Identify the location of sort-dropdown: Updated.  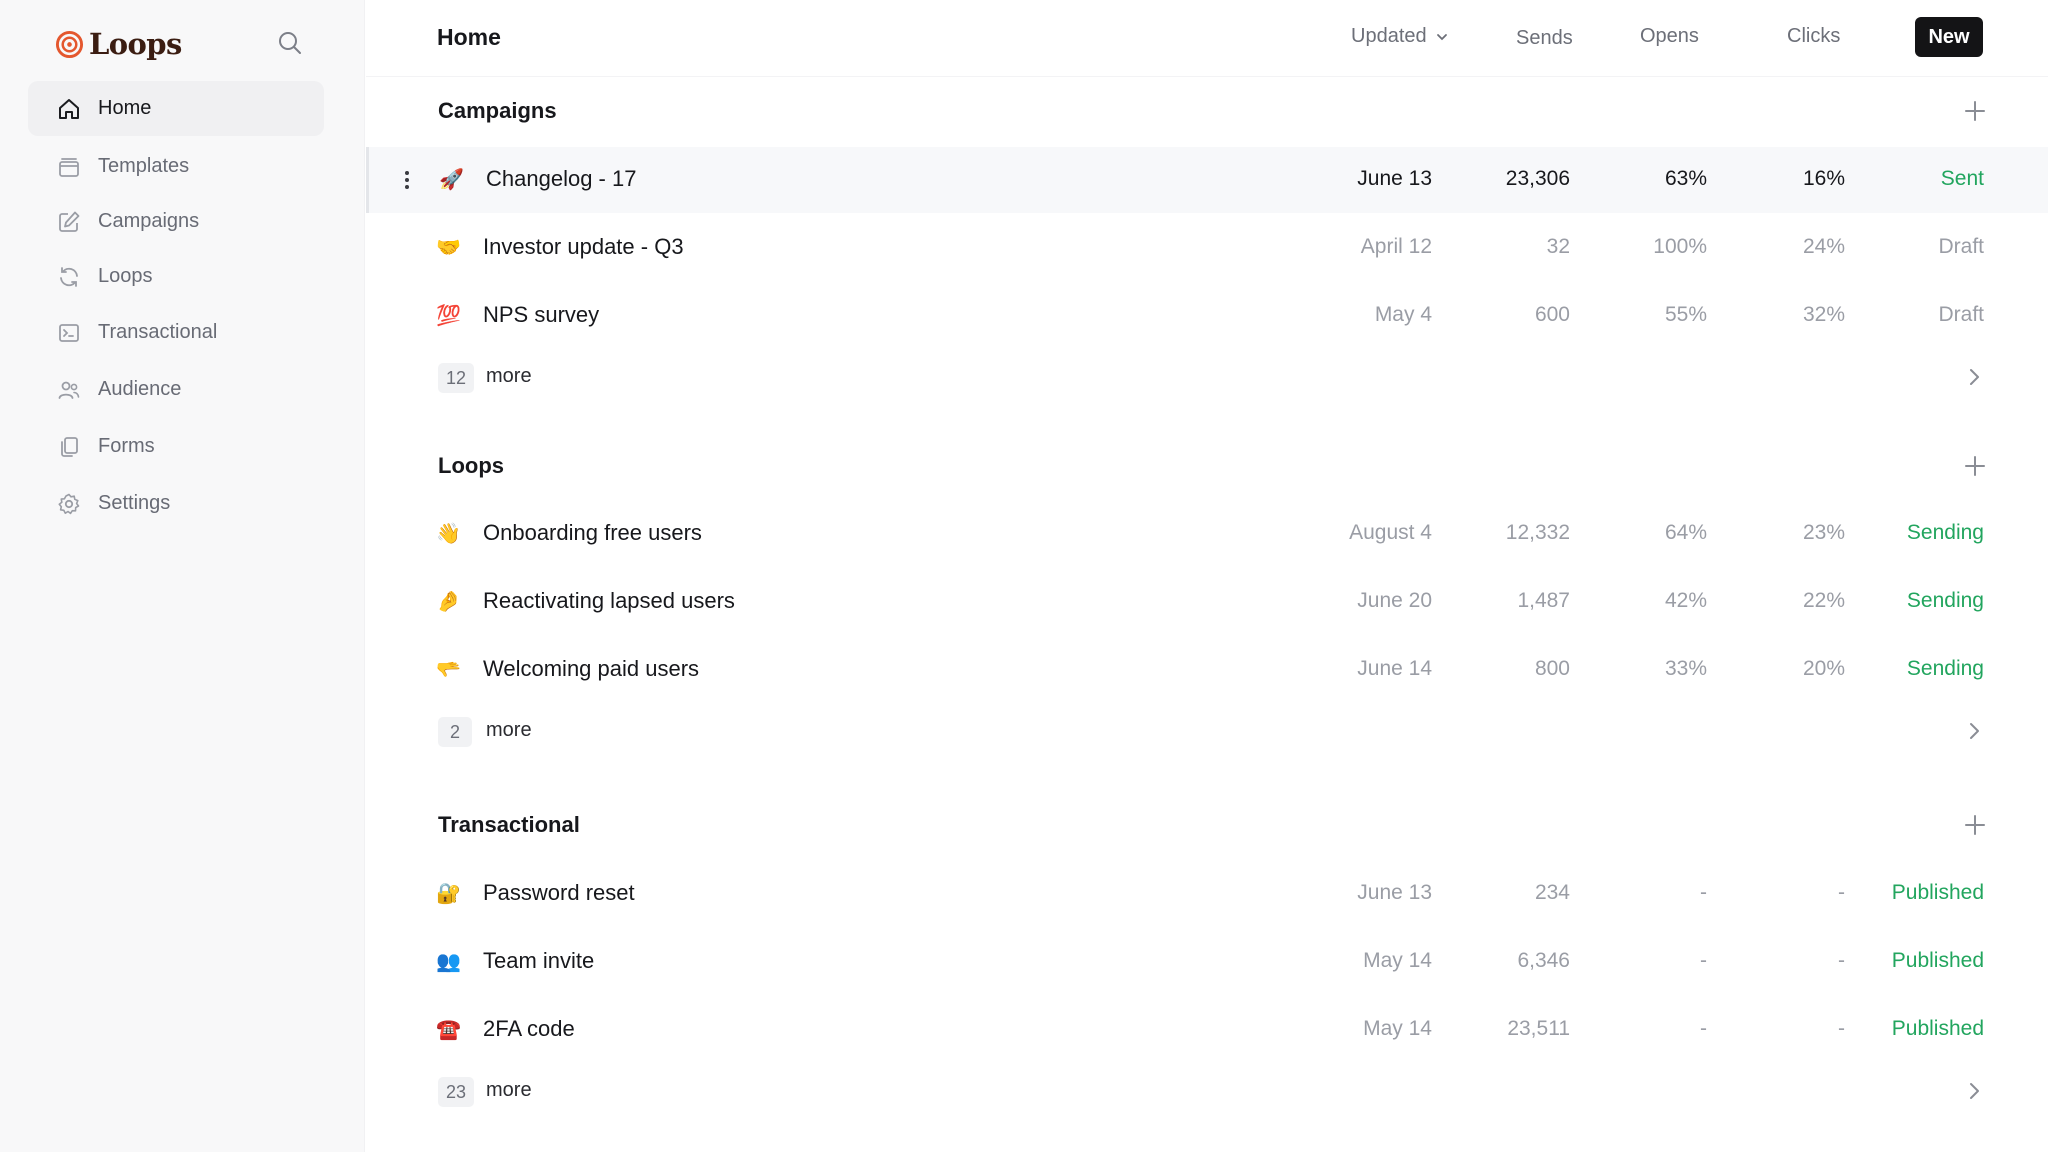
(1400, 36).